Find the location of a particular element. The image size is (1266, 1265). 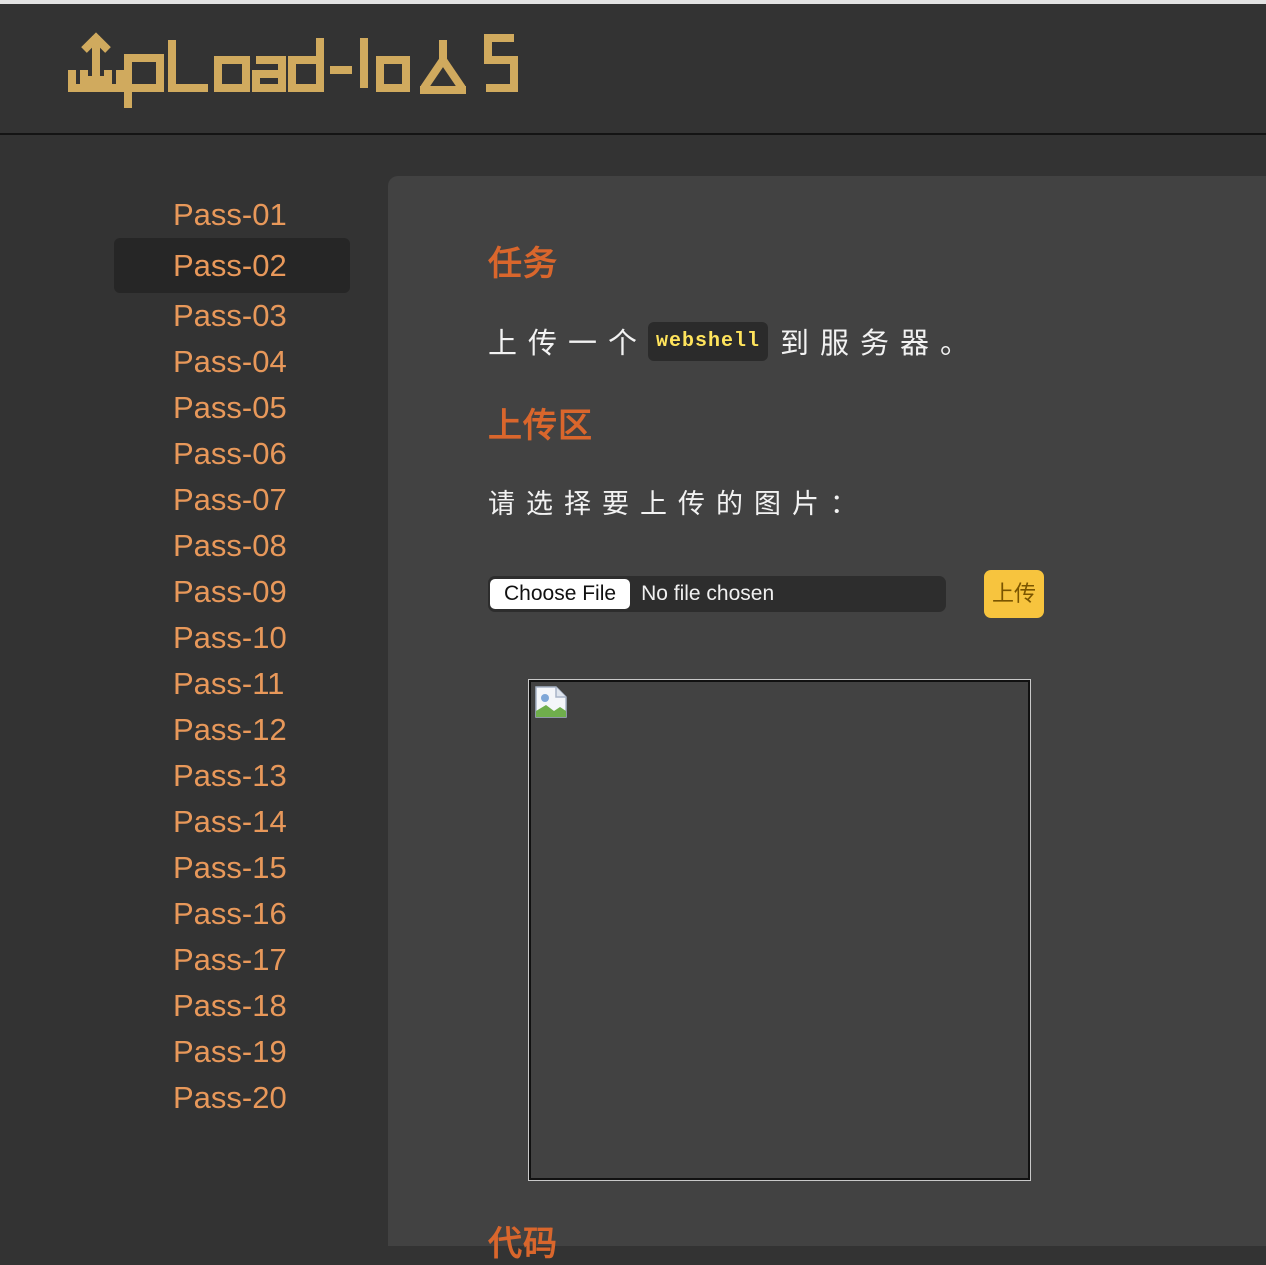

task-description: 上传一个 webshell 到服务器。 is located at coordinates (734, 341).